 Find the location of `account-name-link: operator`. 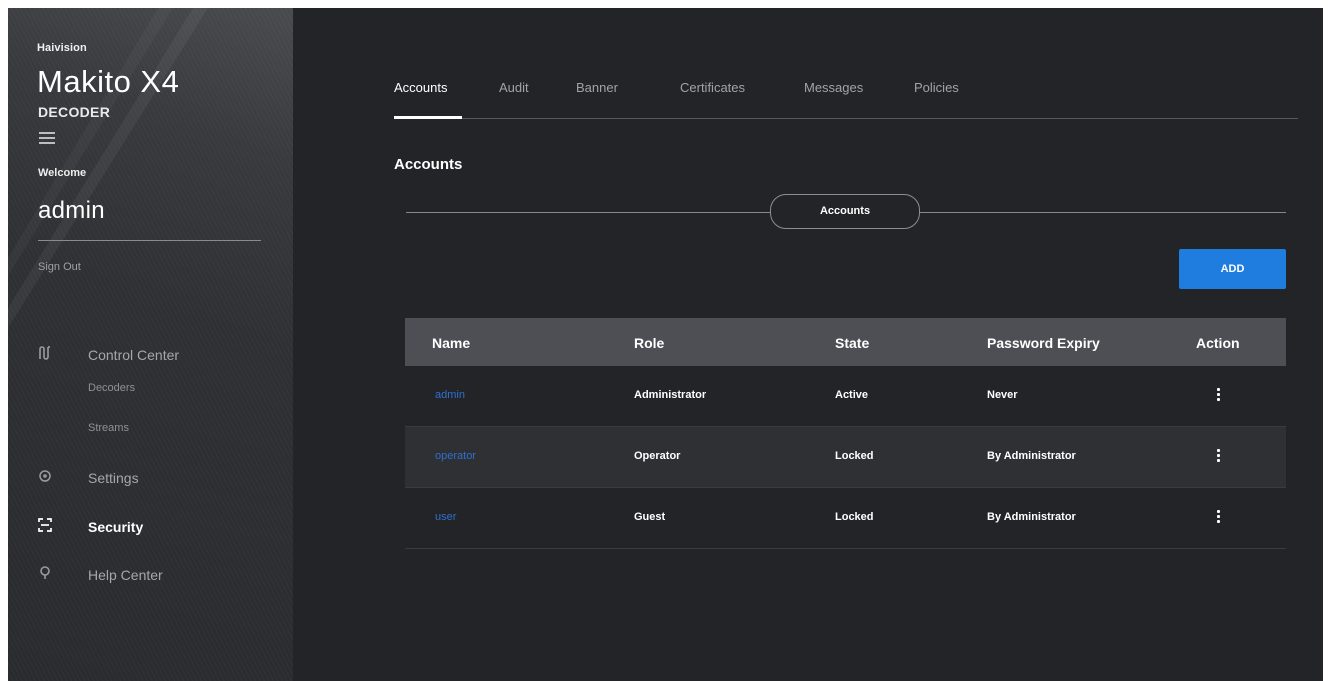

account-name-link: operator is located at coordinates (455, 456).